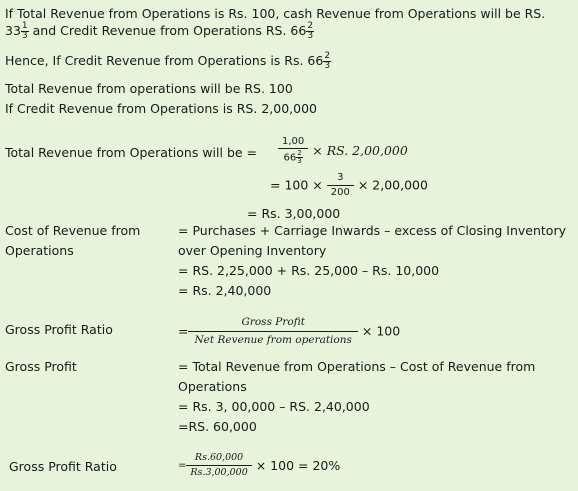 This screenshot has height=491, width=578. What do you see at coordinates (309, 270) in the screenshot?
I see `cost-line-3: = RS. 2,25,000 + Rs. 25,000 – Rs. 10,000` at bounding box center [309, 270].